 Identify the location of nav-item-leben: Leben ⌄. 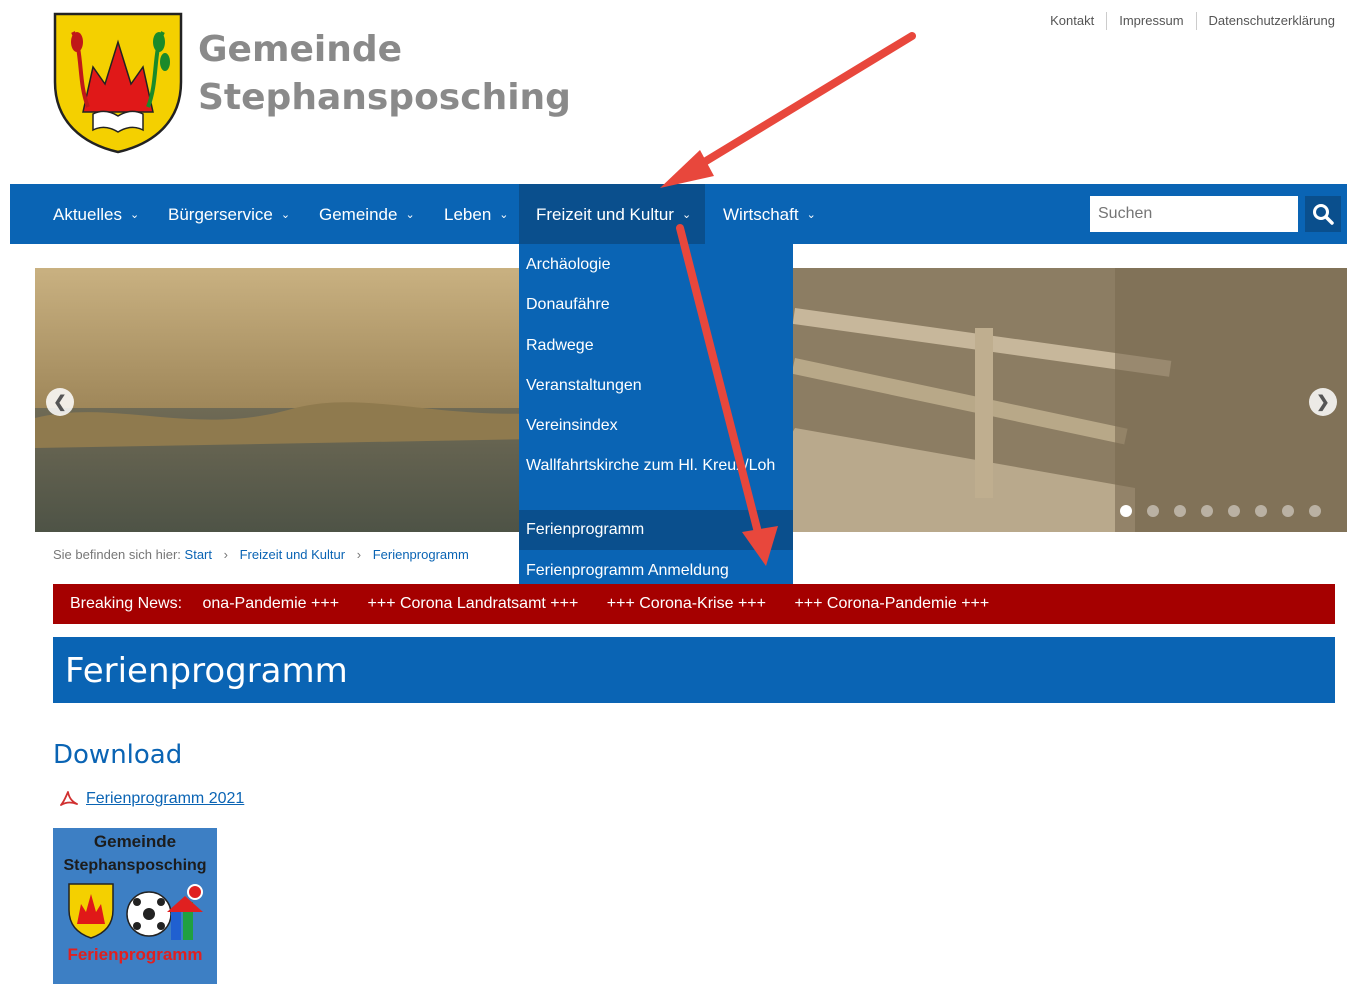
(476, 214).